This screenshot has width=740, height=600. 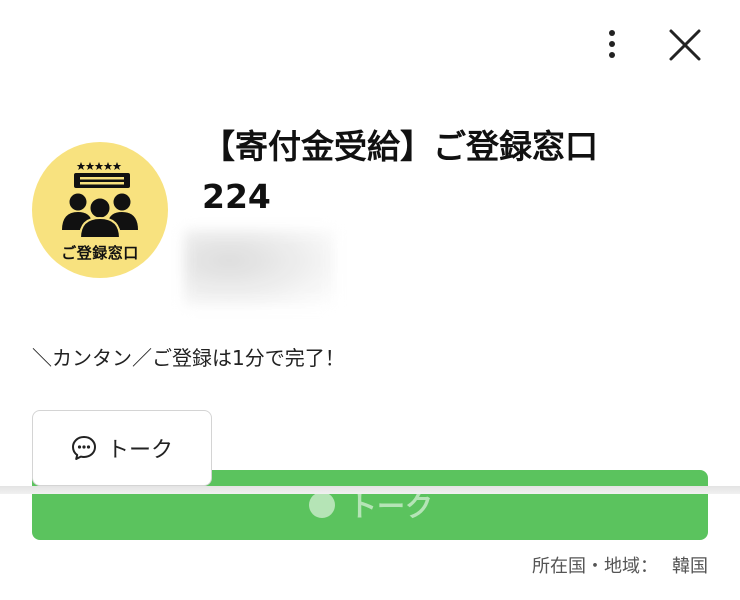 I want to click on account-name: 【寄付金受給】ご登録窓口 224, so click(x=400, y=171).